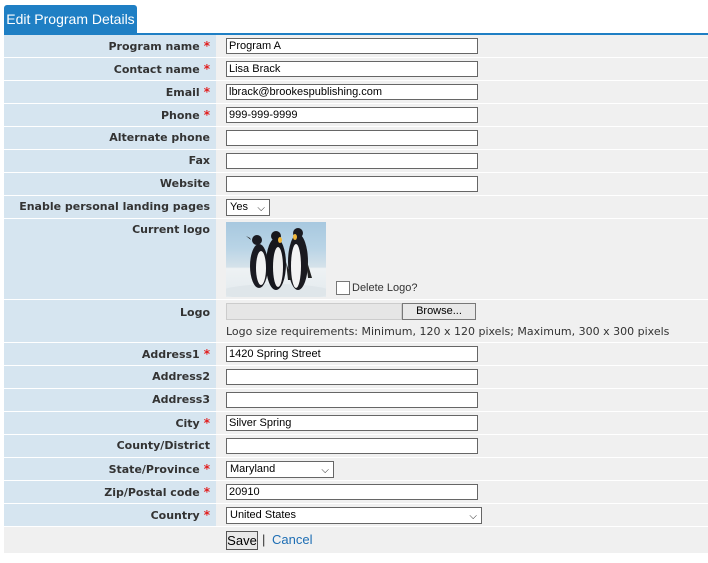  I want to click on phone-input: 999-999-9999, so click(352, 115).